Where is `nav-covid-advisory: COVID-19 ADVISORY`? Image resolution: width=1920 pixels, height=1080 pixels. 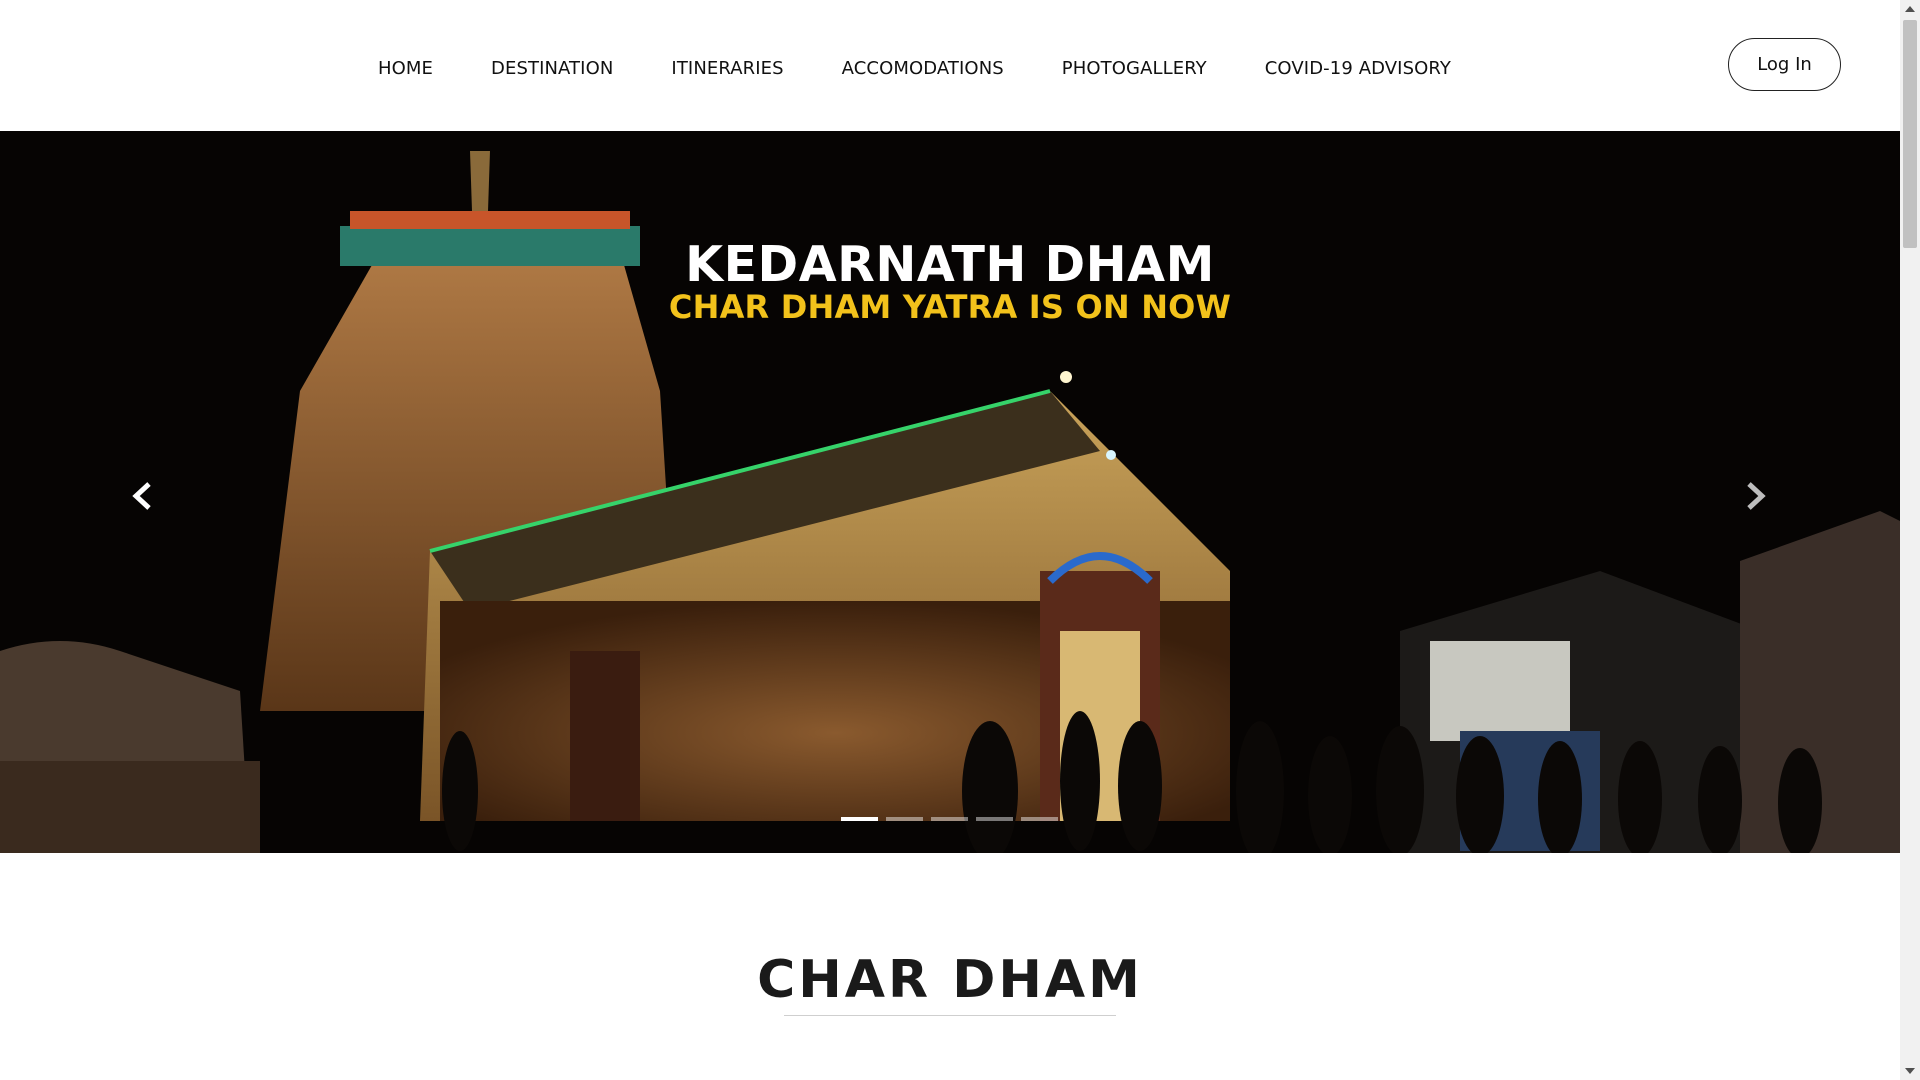
nav-covid-advisory: COVID-19 ADVISORY is located at coordinates (1358, 68).